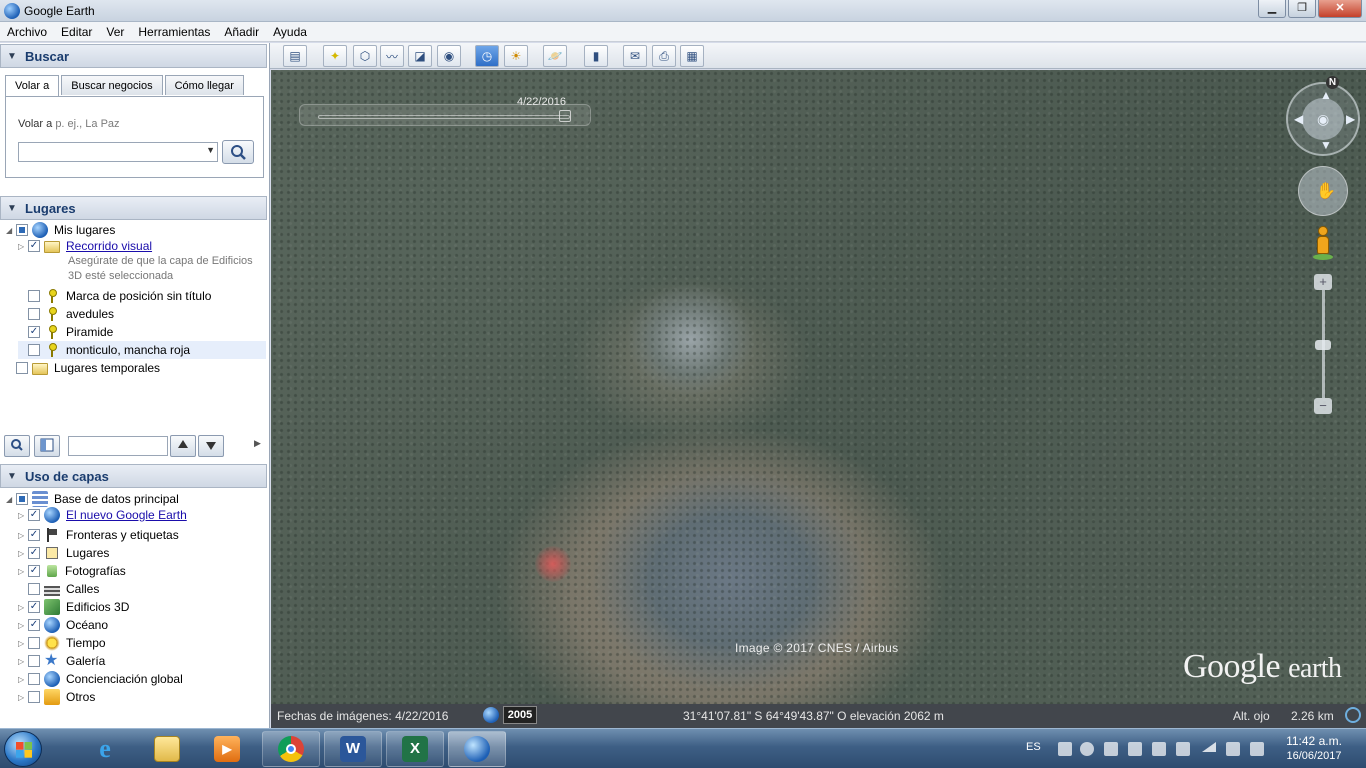 The height and width of the screenshot is (768, 1366). Describe the element at coordinates (56, 697) in the screenshot. I see `layer-otros: ▷ Otros` at that location.